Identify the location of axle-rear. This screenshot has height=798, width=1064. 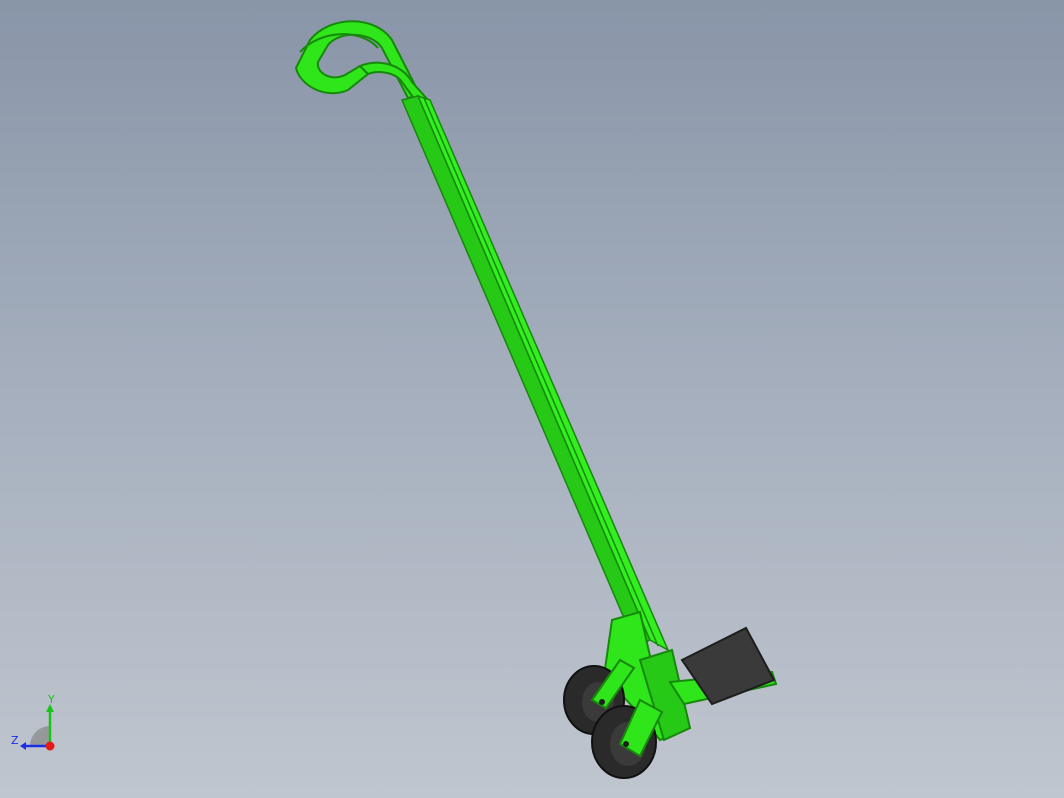
(602, 702).